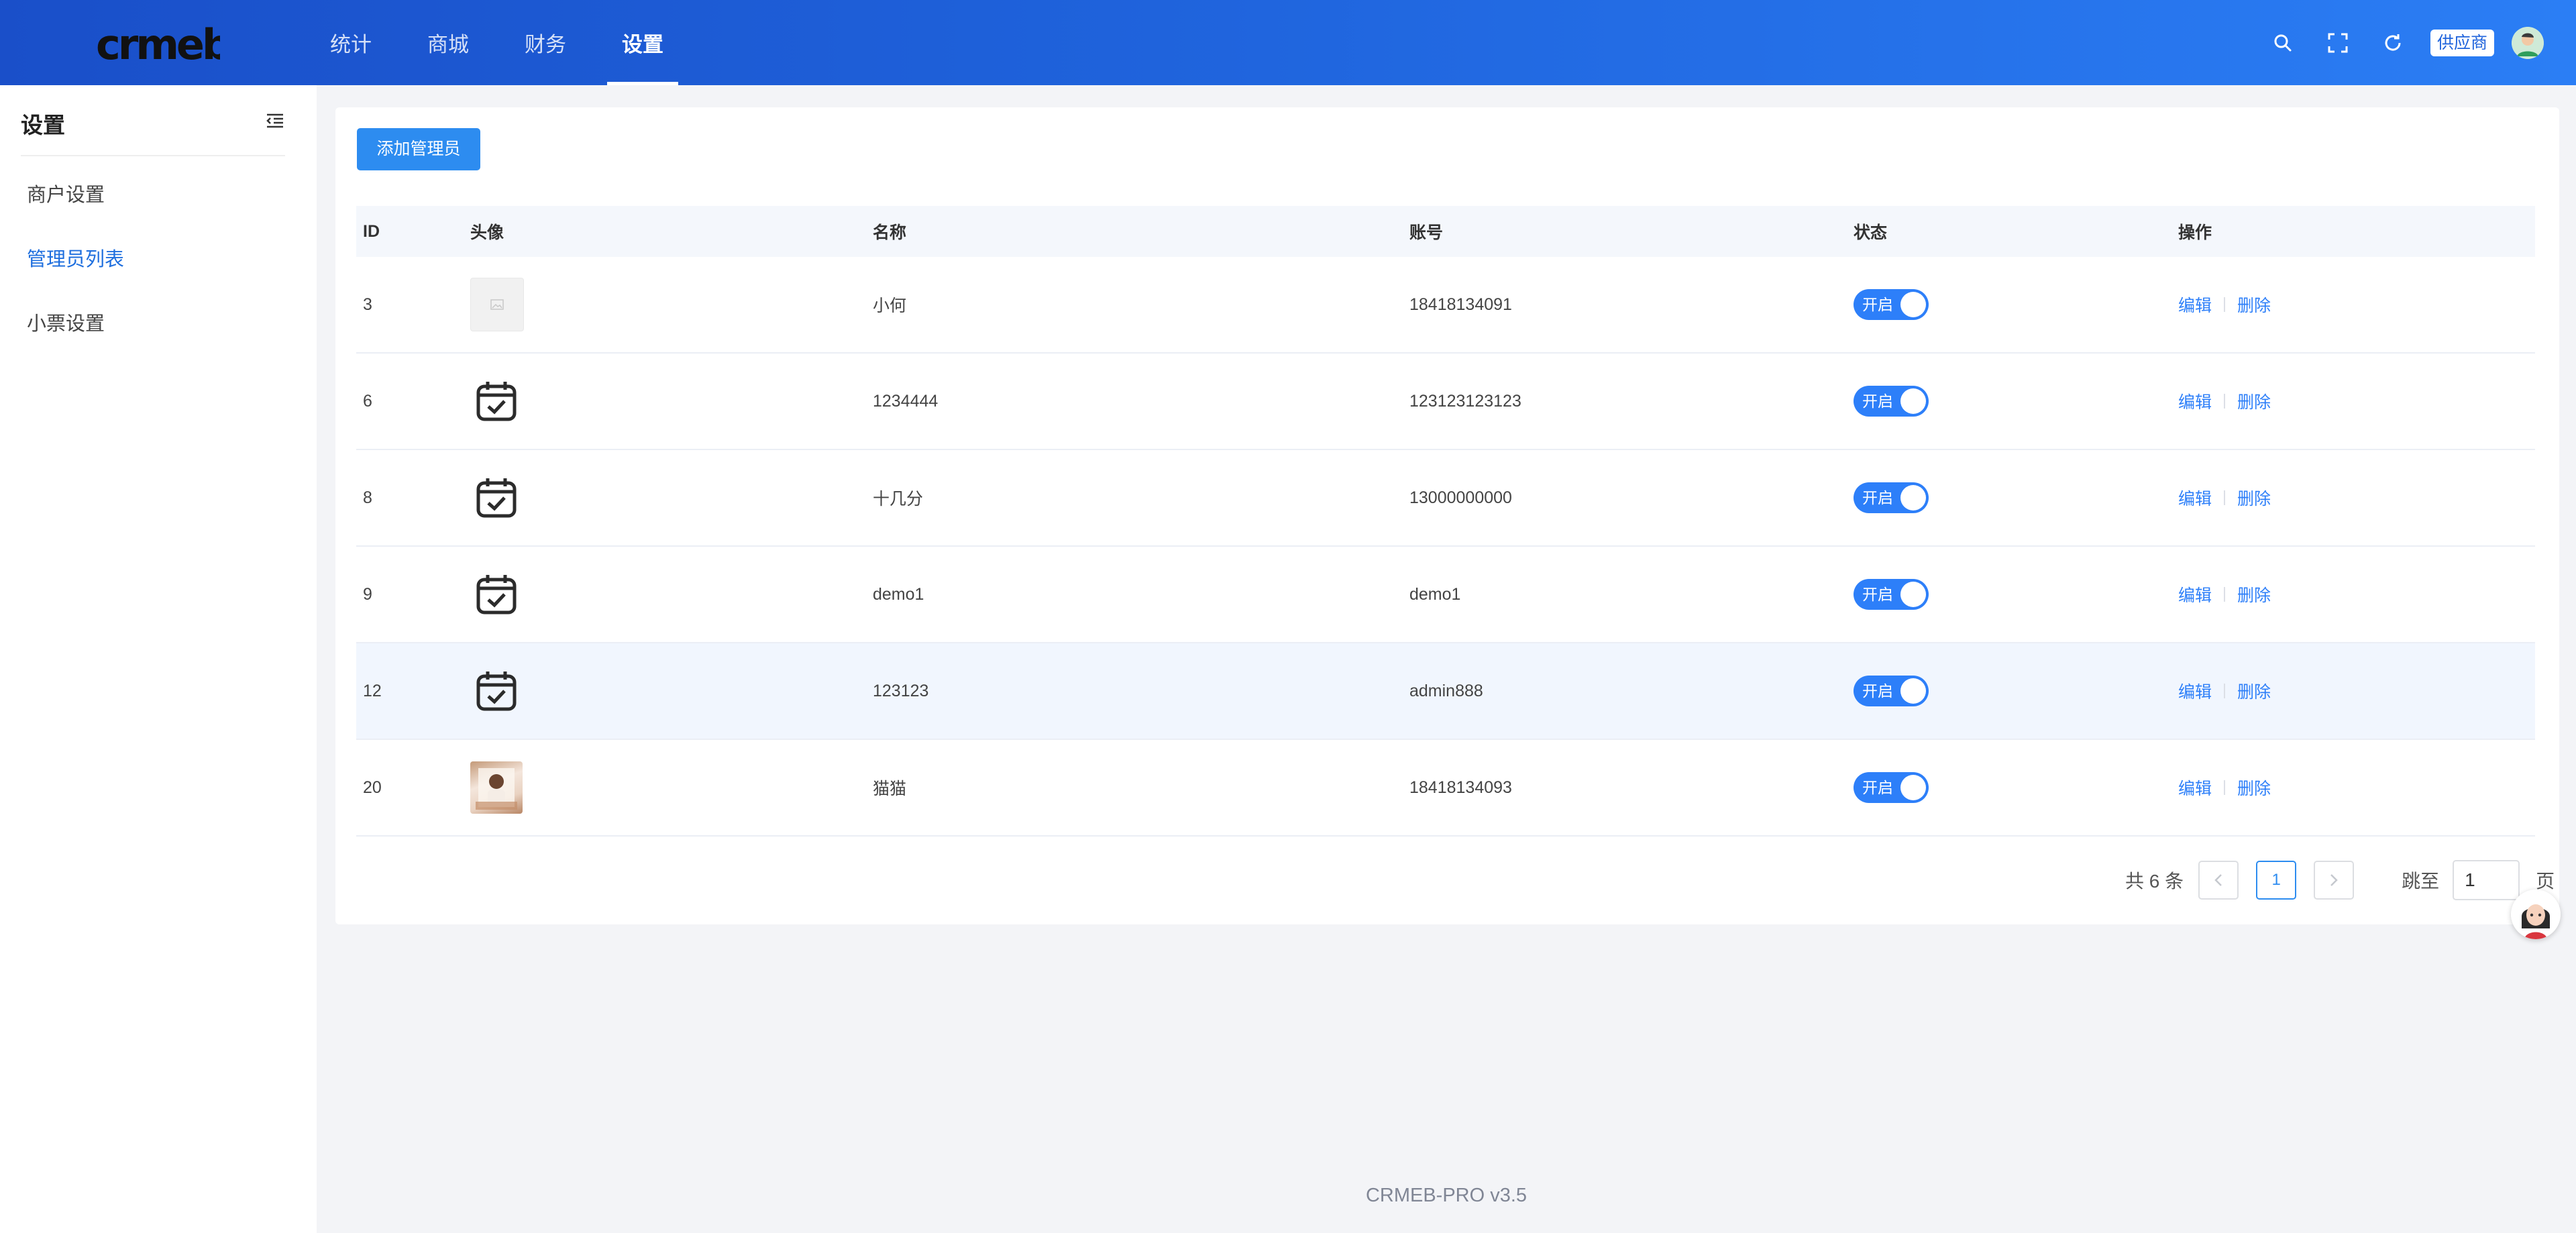 This screenshot has width=2576, height=1233. What do you see at coordinates (905, 401) in the screenshot?
I see `row-name: 1234444` at bounding box center [905, 401].